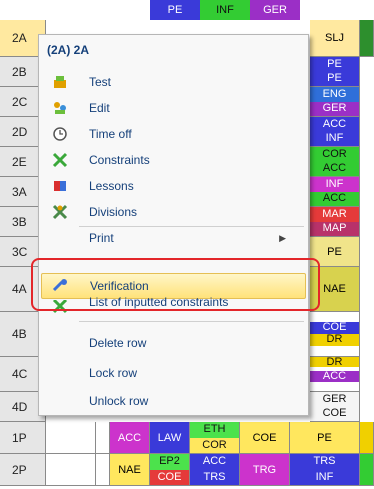  I want to click on menu-item-label: Print, so click(101, 238).